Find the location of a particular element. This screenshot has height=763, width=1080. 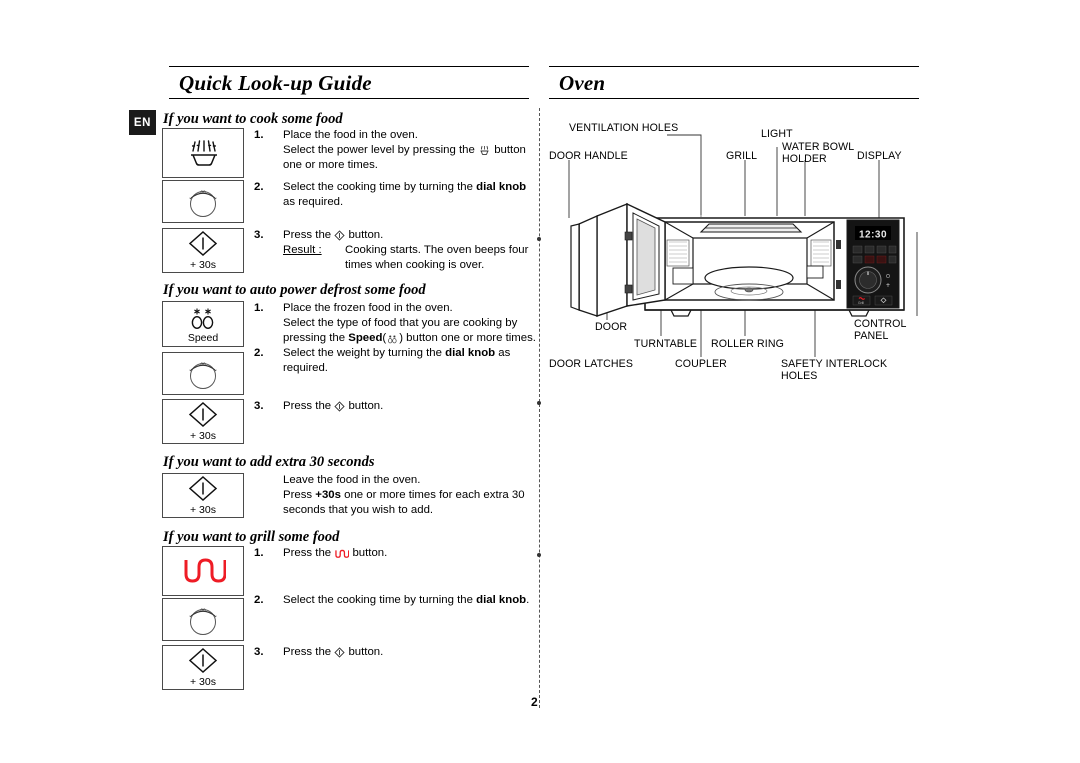

label-display: DISPLAY is located at coordinates (879, 156).